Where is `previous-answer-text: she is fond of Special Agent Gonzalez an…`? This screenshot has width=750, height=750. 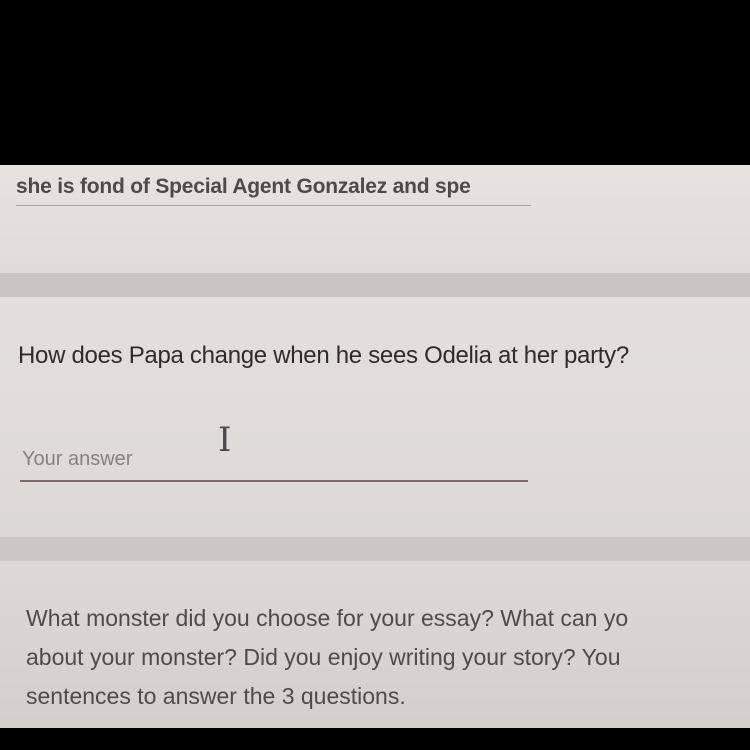 previous-answer-text: she is fond of Special Agent Gonzalez an… is located at coordinates (273, 190).